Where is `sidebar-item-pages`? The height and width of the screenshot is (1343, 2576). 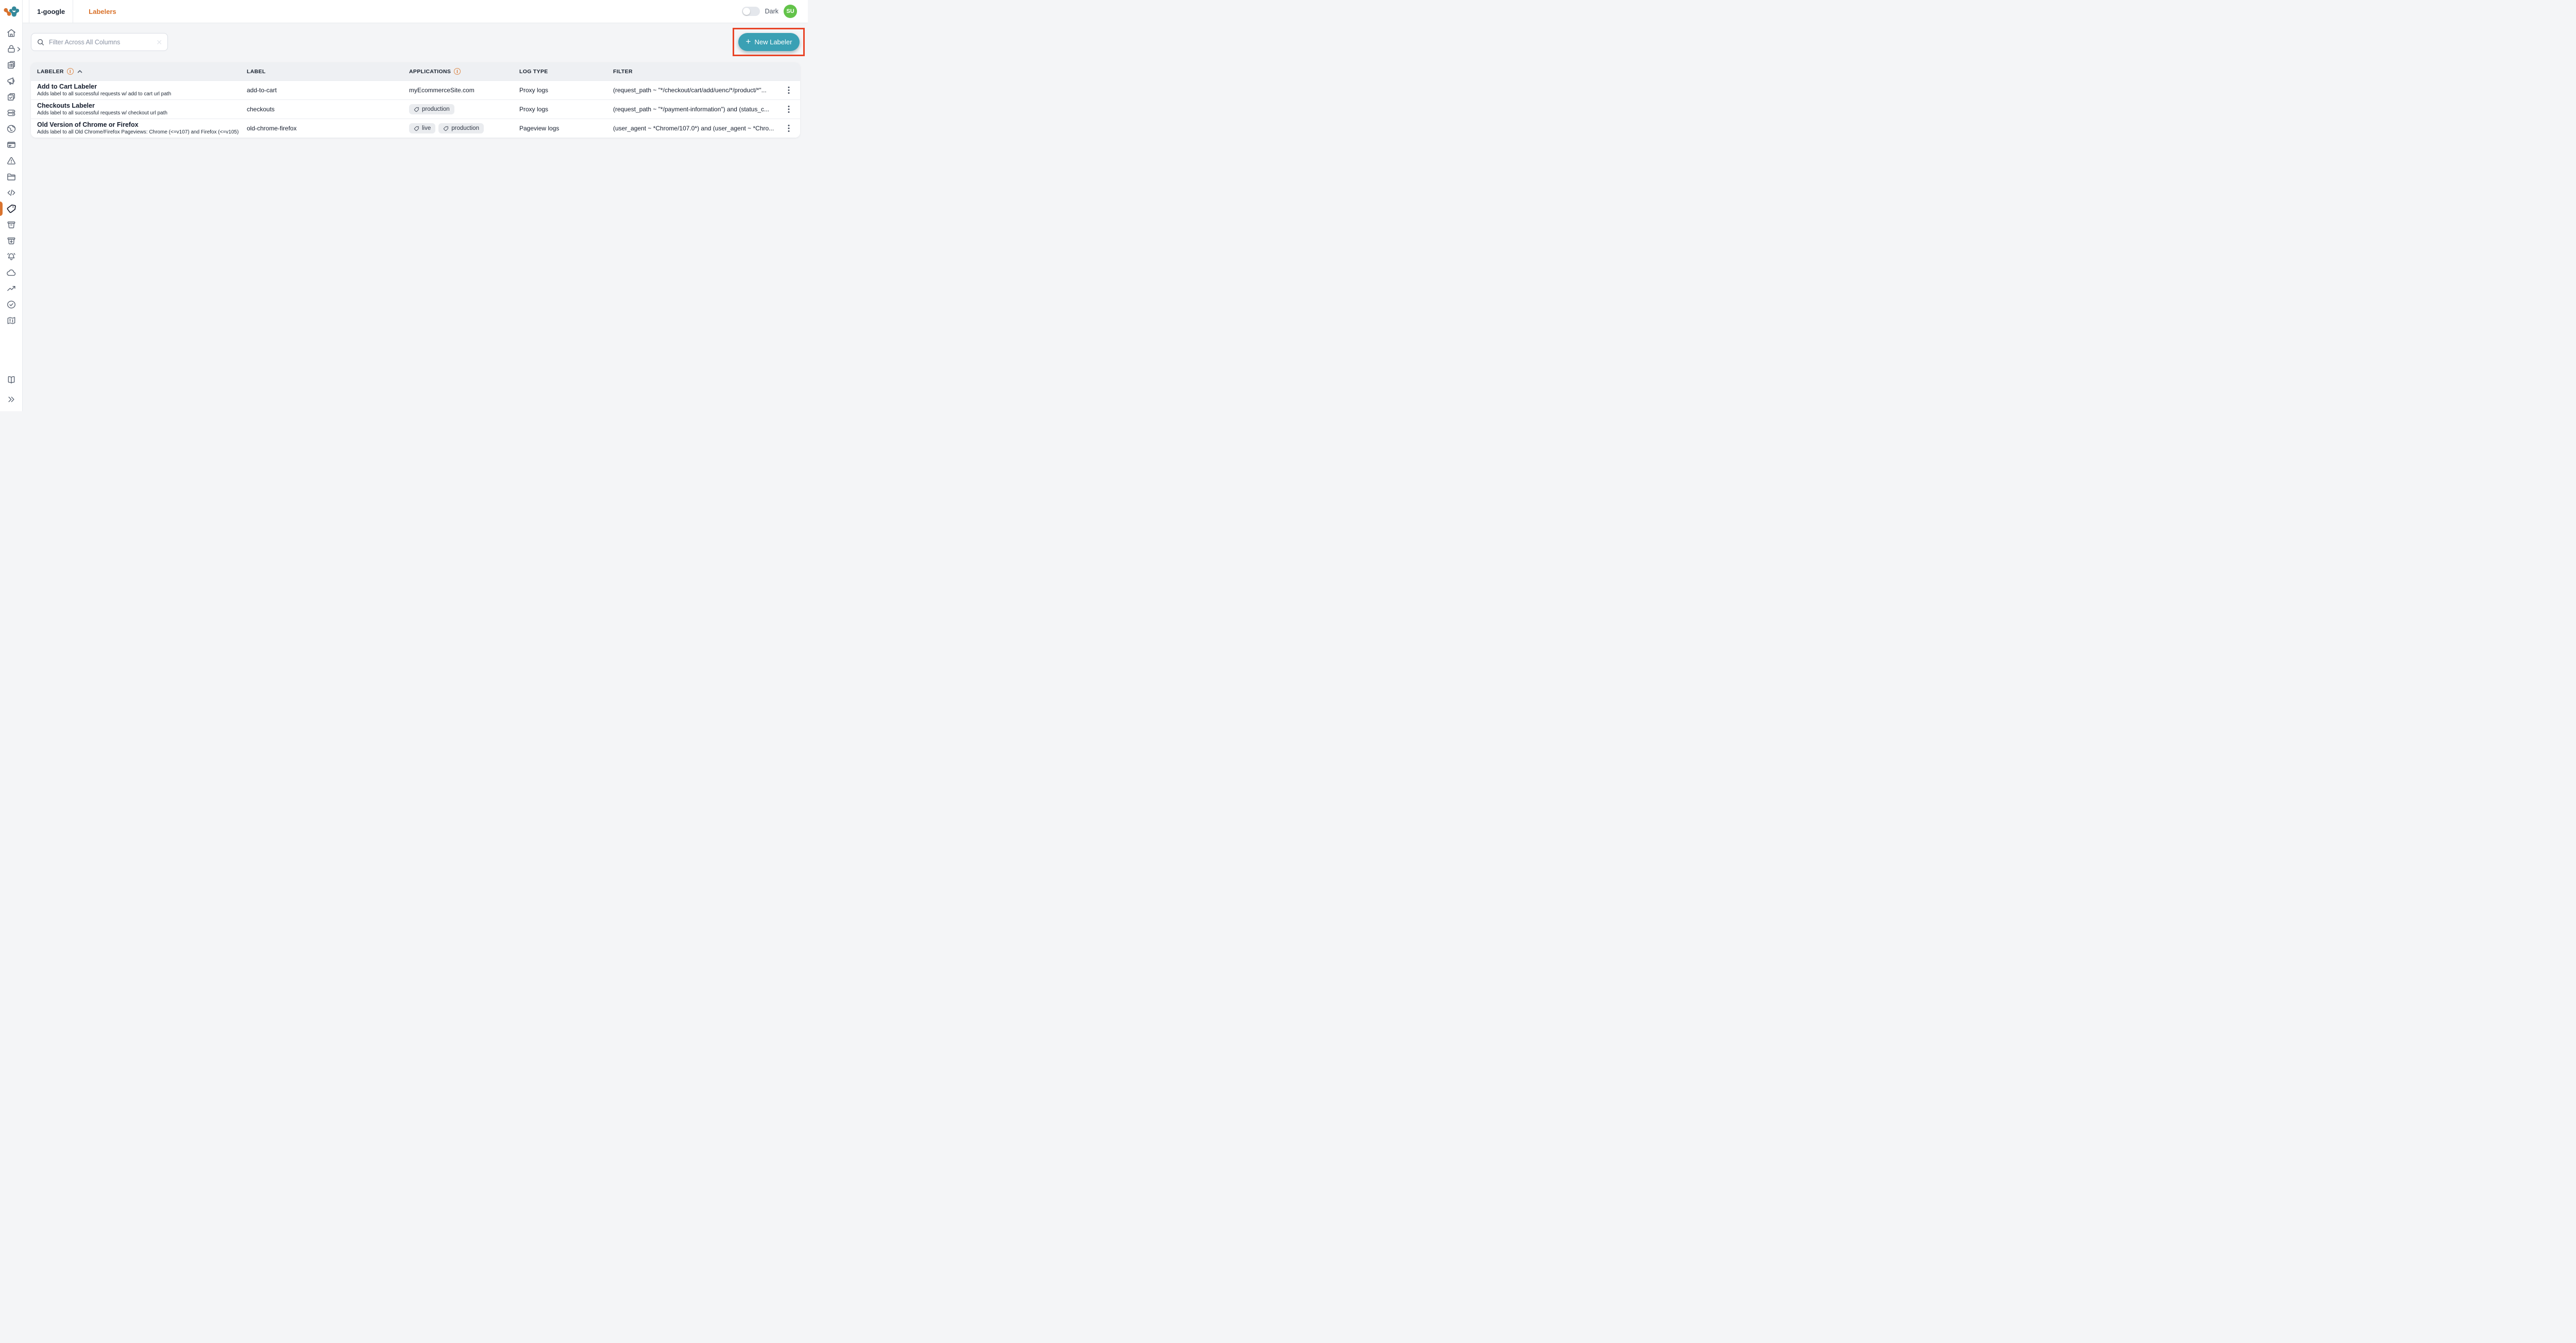 sidebar-item-pages is located at coordinates (11, 65).